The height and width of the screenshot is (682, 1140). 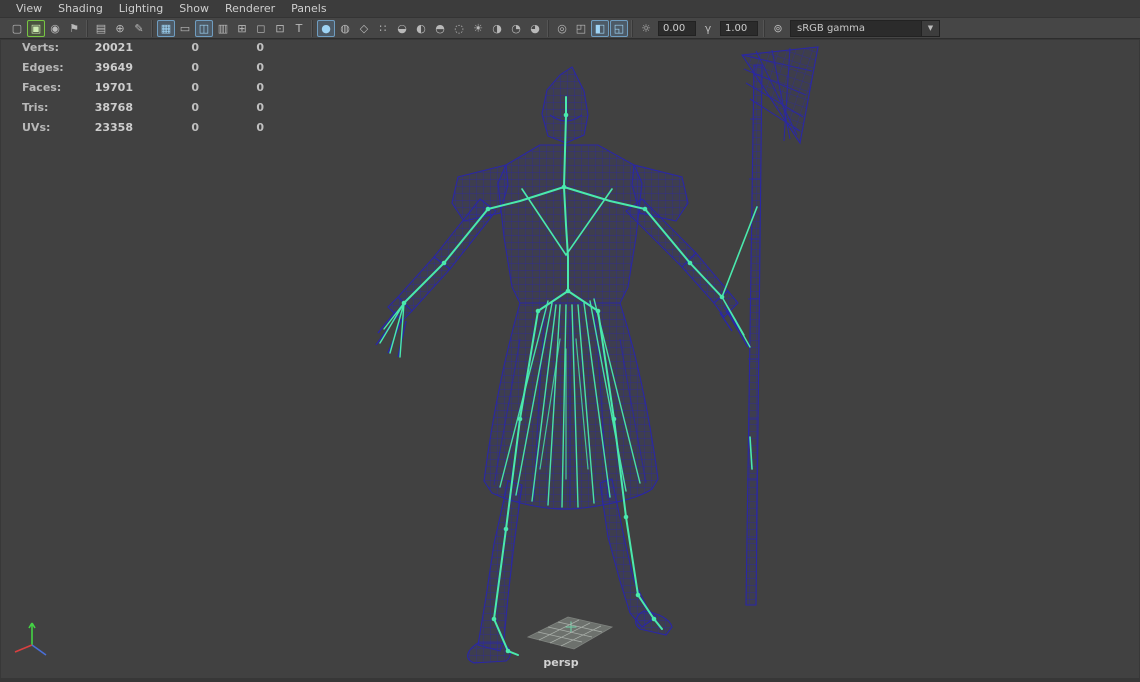 What do you see at coordinates (570, 224) in the screenshot?
I see `torso-mesh` at bounding box center [570, 224].